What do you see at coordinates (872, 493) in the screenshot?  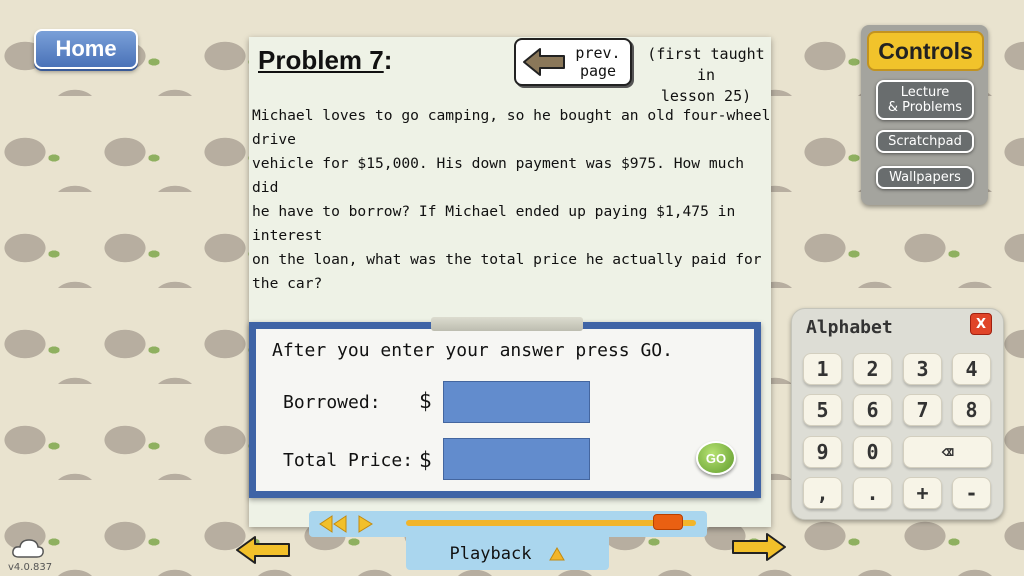 I see `key-decimal: .` at bounding box center [872, 493].